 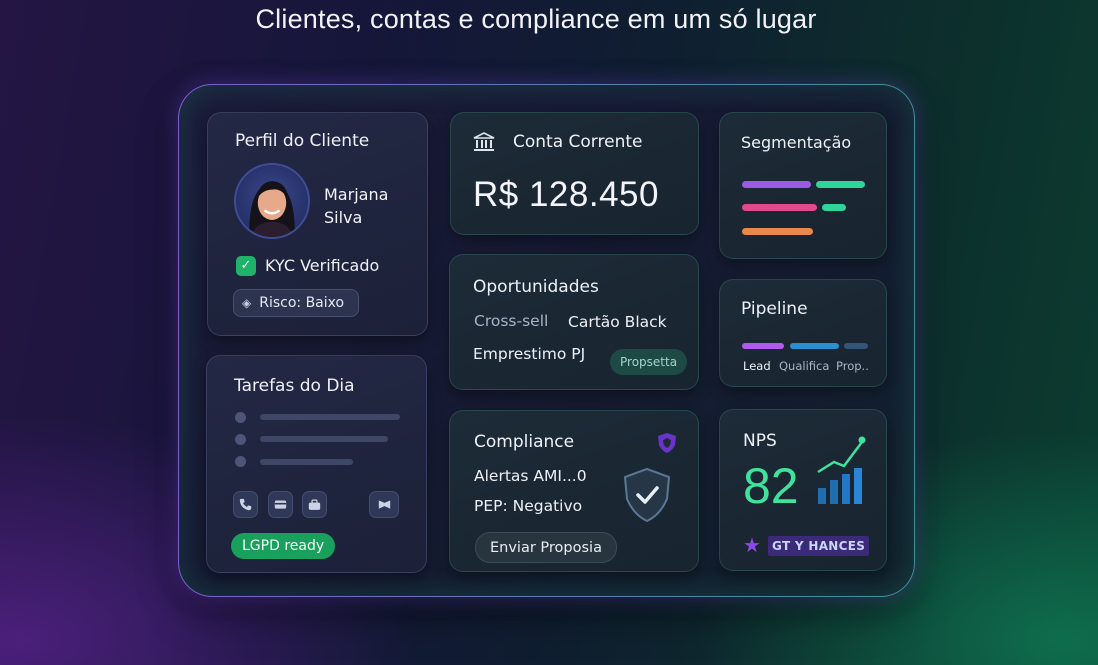 What do you see at coordinates (856, 346) in the screenshot?
I see `pipeline-bar-proposta` at bounding box center [856, 346].